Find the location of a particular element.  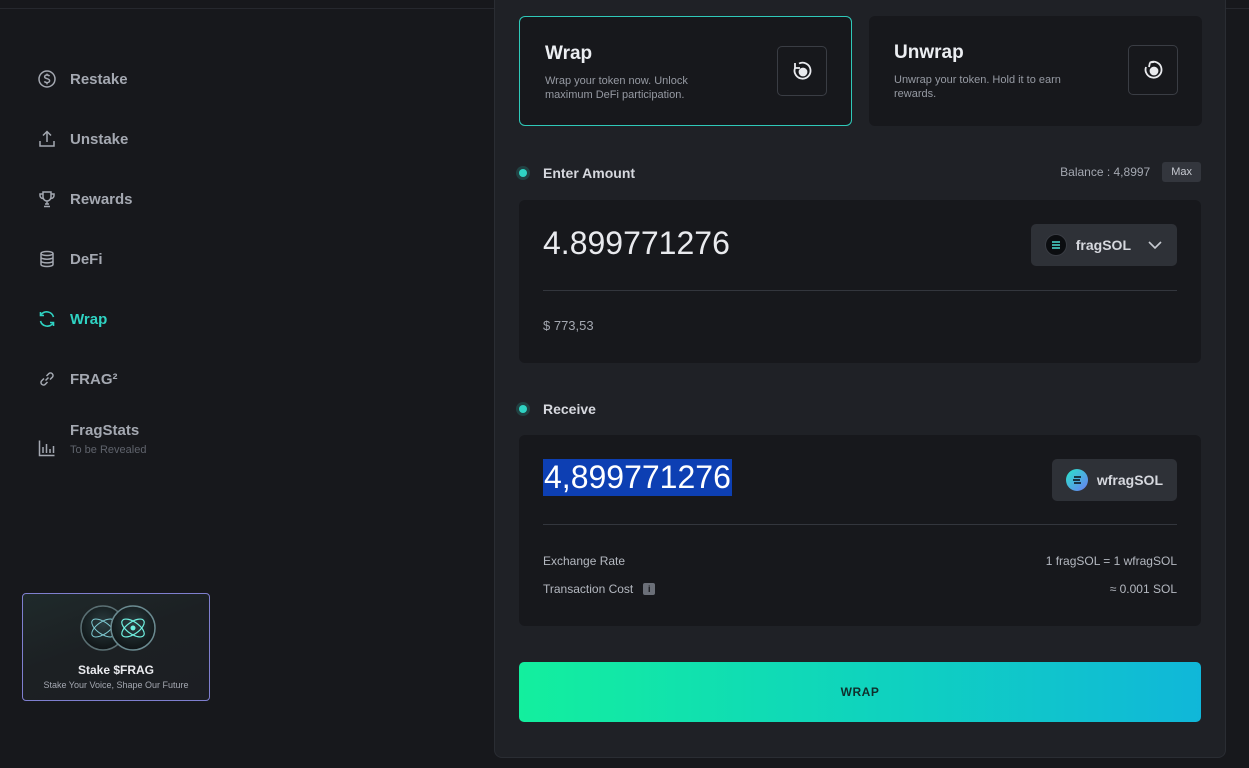

sidebar-item-rewards: Rewards is located at coordinates (84, 199).